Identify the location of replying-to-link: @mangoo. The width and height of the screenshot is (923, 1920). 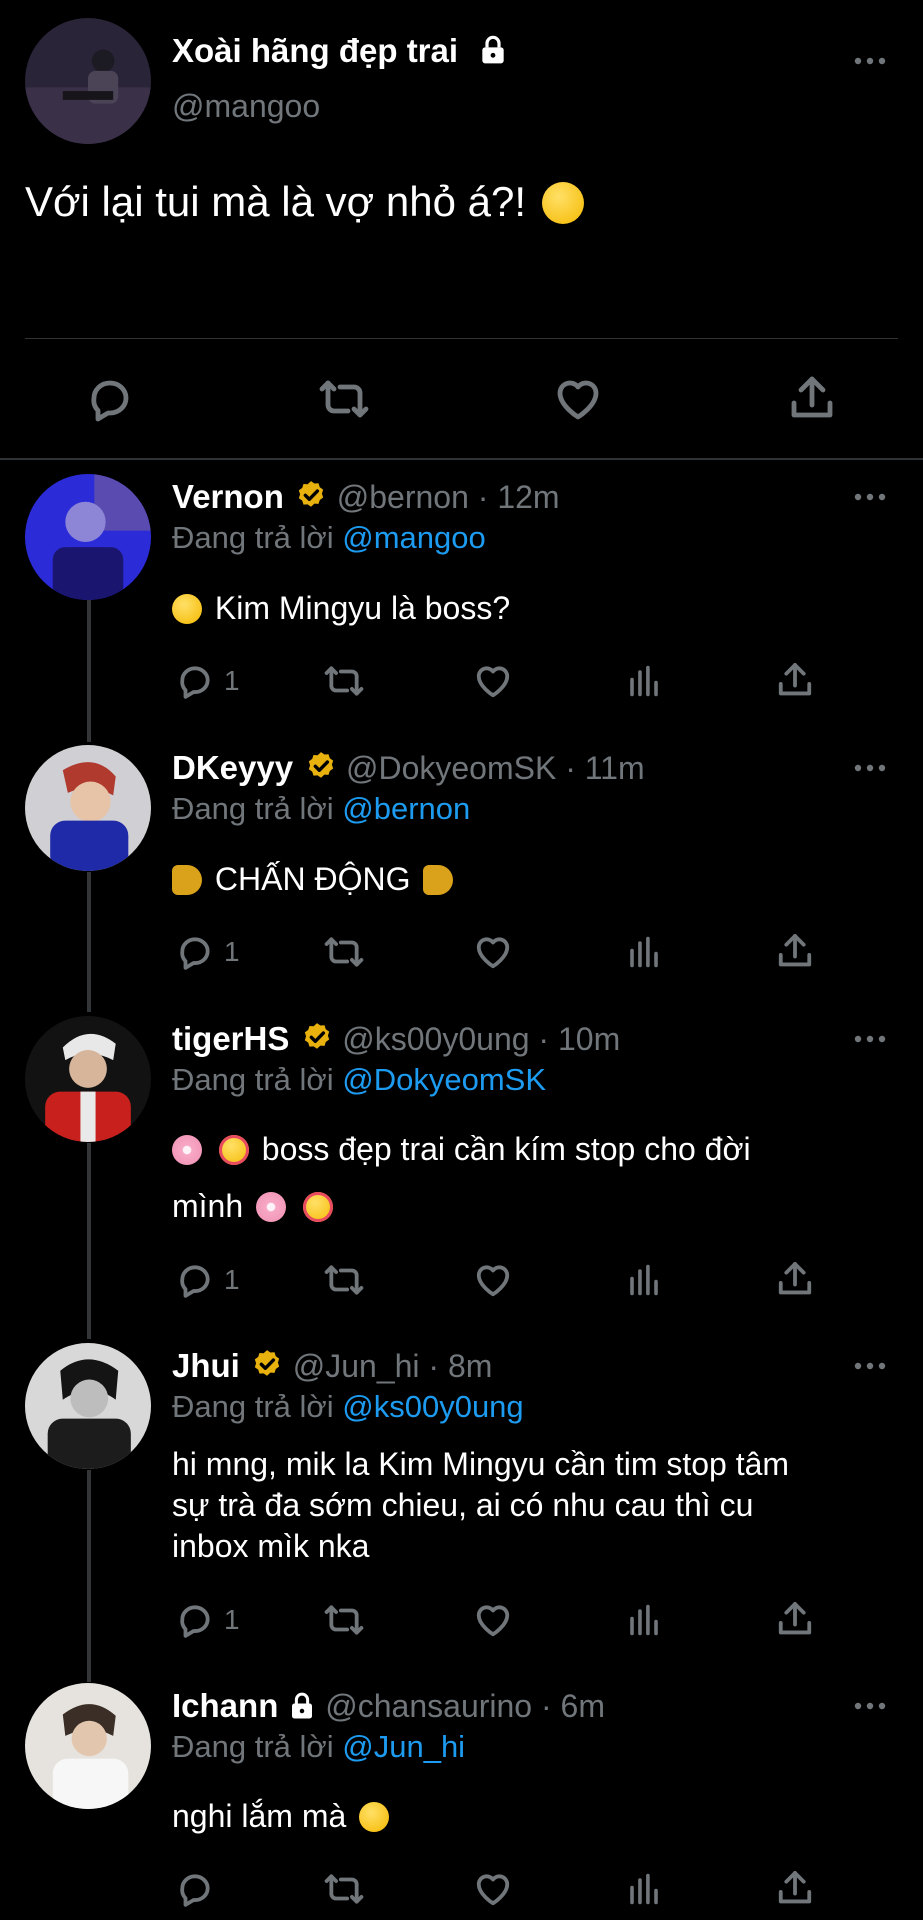
(414, 537).